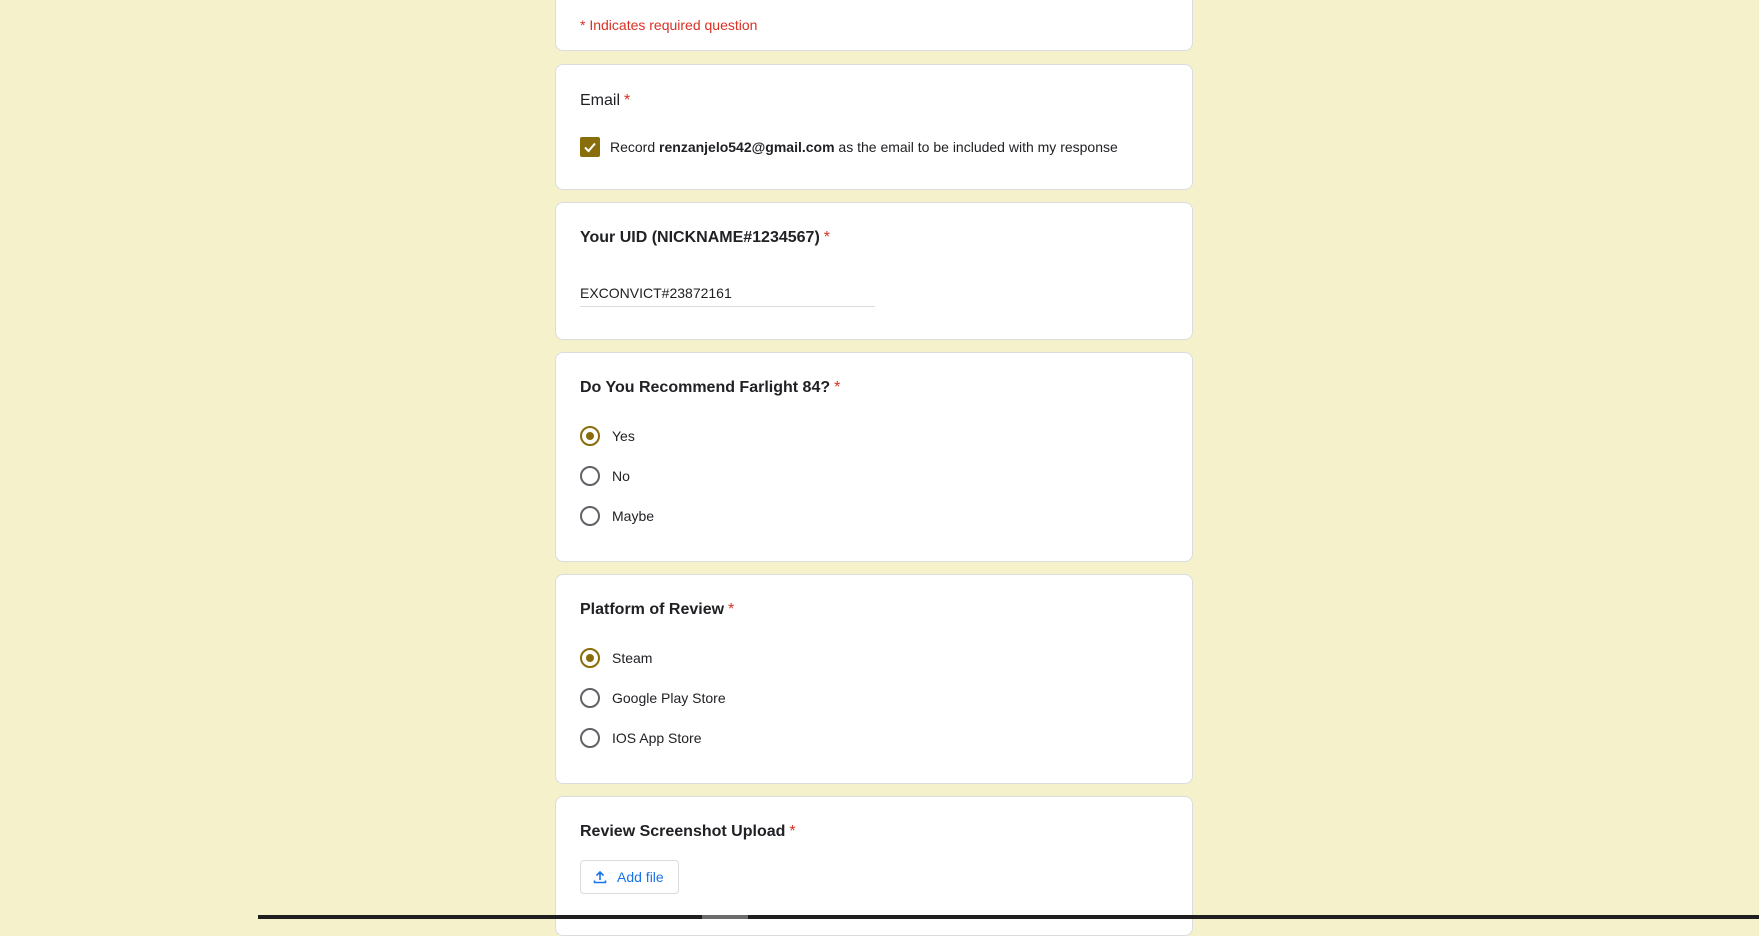 The image size is (1759, 936). What do you see at coordinates (669, 698) in the screenshot?
I see `option-label: Google Play Store` at bounding box center [669, 698].